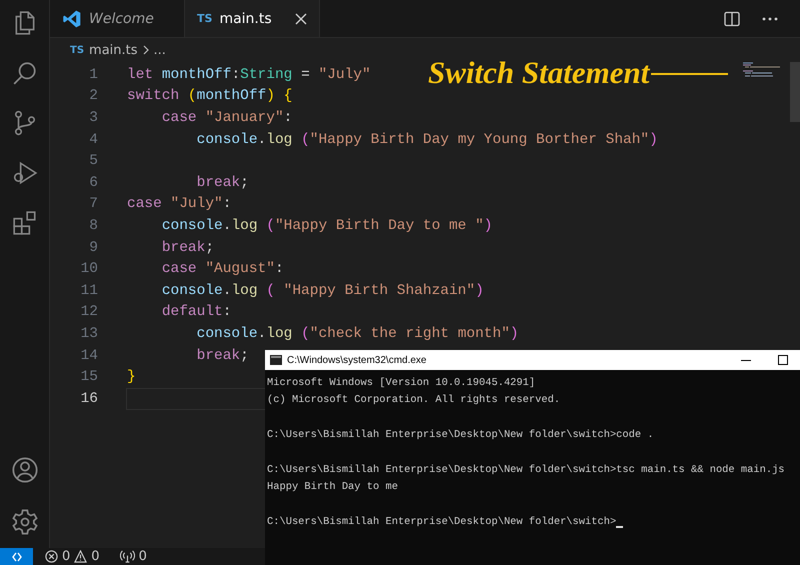 This screenshot has height=565, width=800. I want to click on line-number: 9, so click(93, 248).